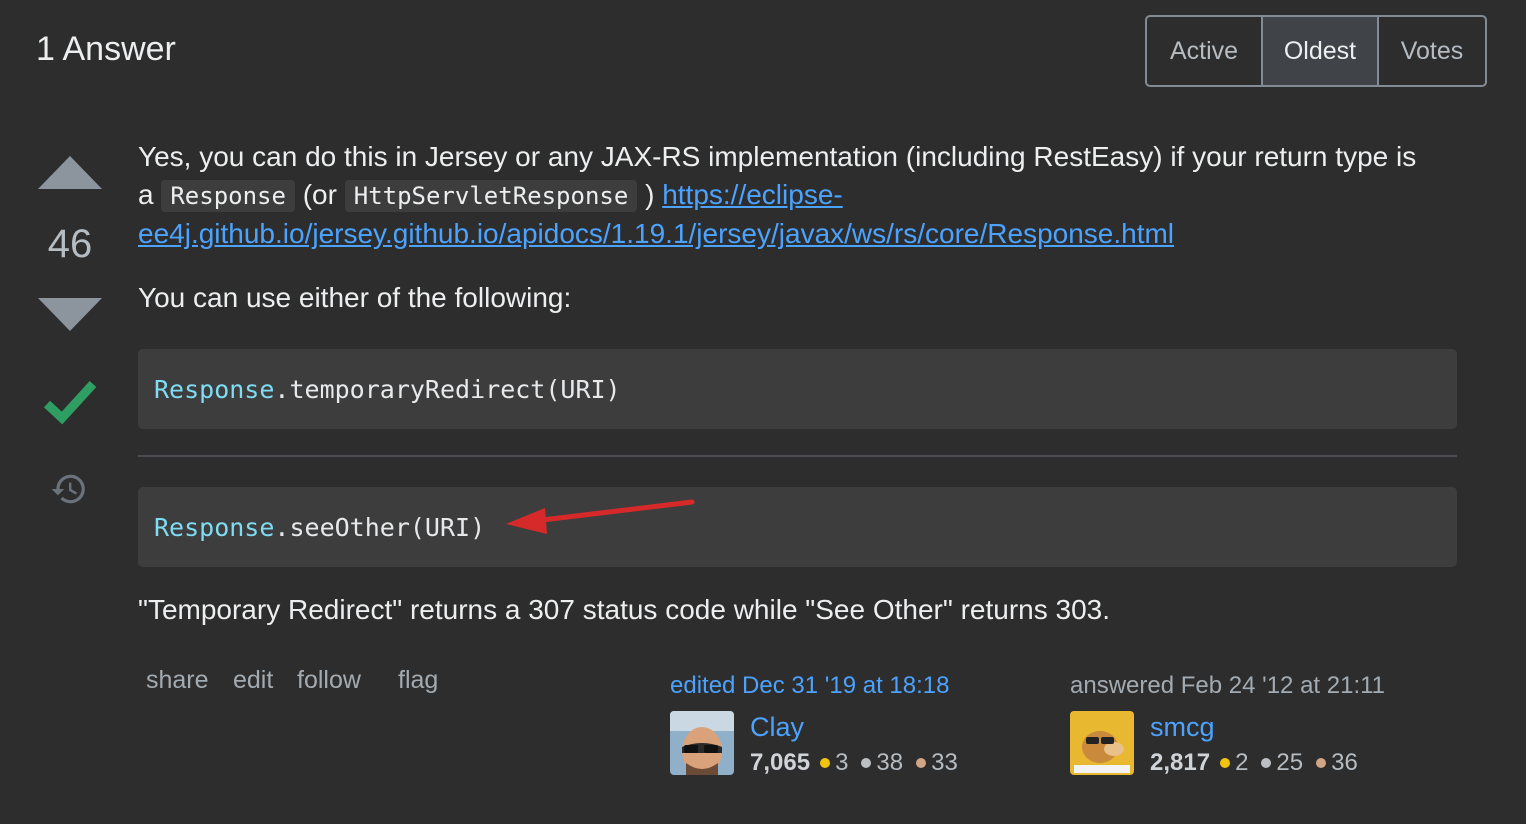  What do you see at coordinates (797, 527) in the screenshot?
I see `code-block-see-other: Response .seeOther(URI)` at bounding box center [797, 527].